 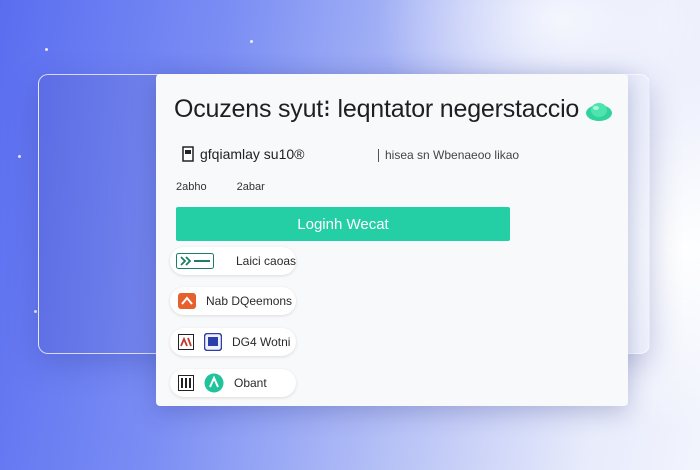 I want to click on subtitle-left-text: gfqiamlay su10®, so click(x=252, y=154).